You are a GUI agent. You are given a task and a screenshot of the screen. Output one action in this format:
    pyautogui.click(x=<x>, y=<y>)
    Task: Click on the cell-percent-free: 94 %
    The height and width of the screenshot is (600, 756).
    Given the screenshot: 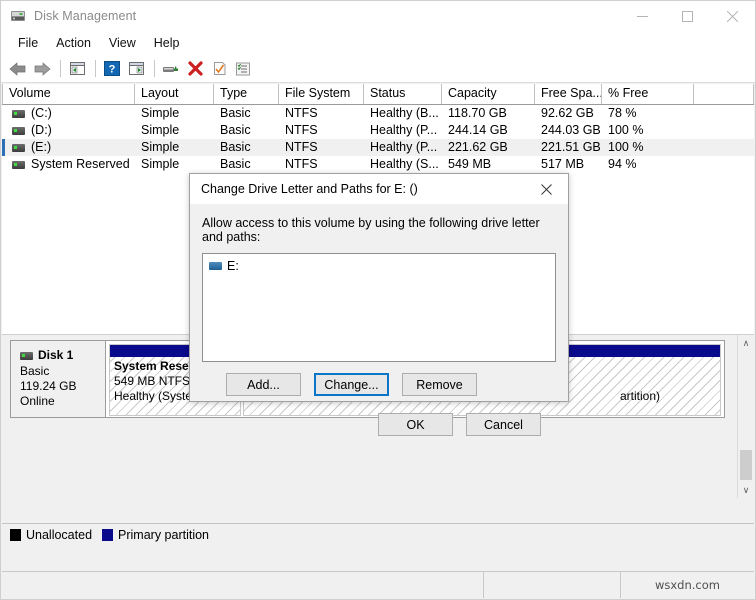 What is the action you would take?
    pyautogui.click(x=622, y=164)
    